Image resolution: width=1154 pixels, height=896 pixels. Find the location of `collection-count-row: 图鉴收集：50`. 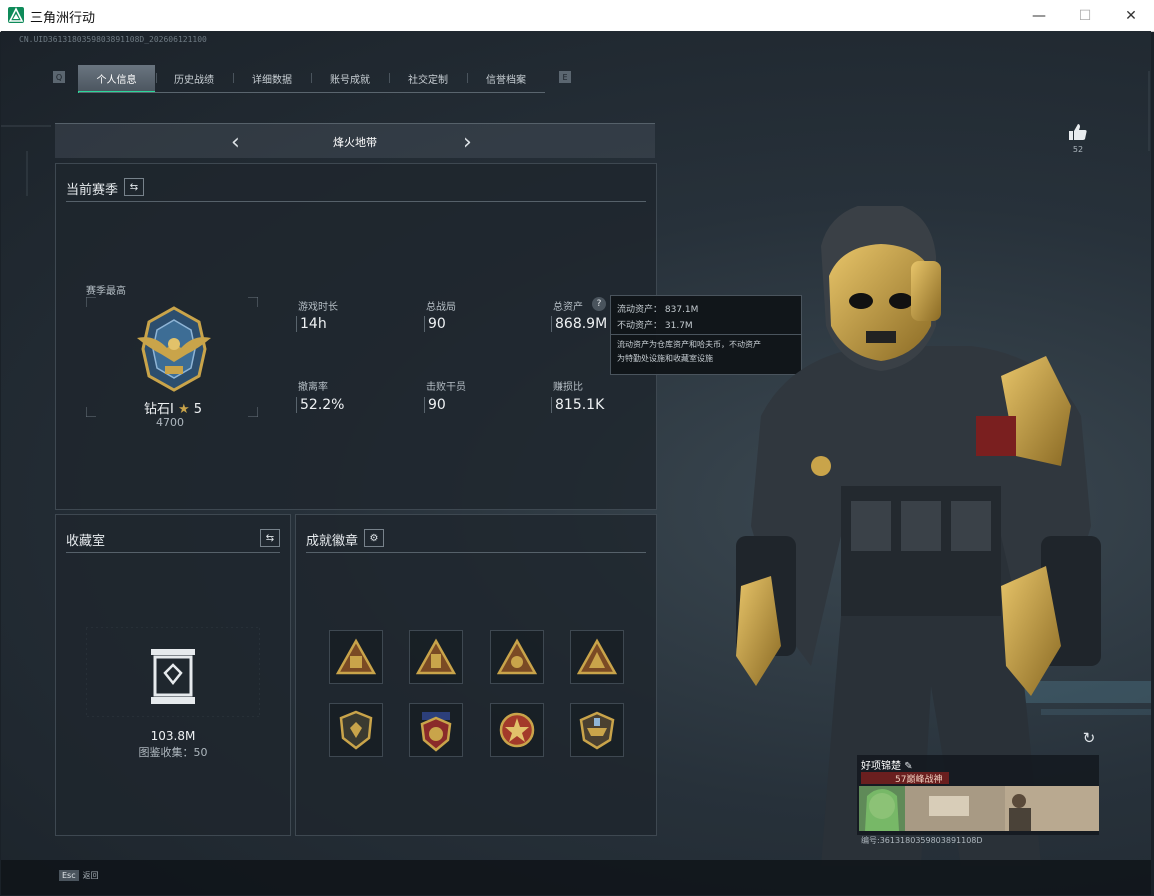

collection-count-row: 图鉴收集：50 is located at coordinates (173, 752).